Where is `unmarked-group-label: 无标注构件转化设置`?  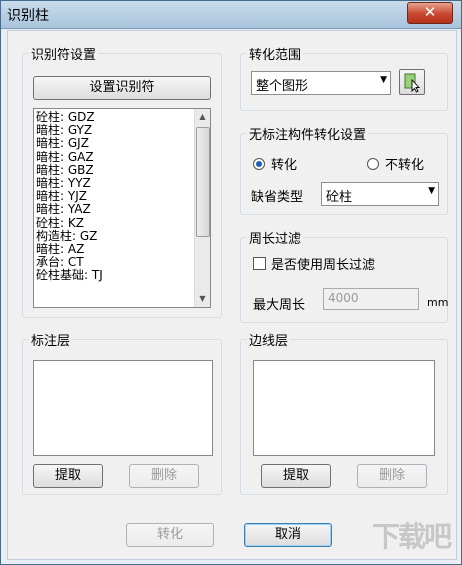 unmarked-group-label: 无标注构件转化设置 is located at coordinates (308, 133).